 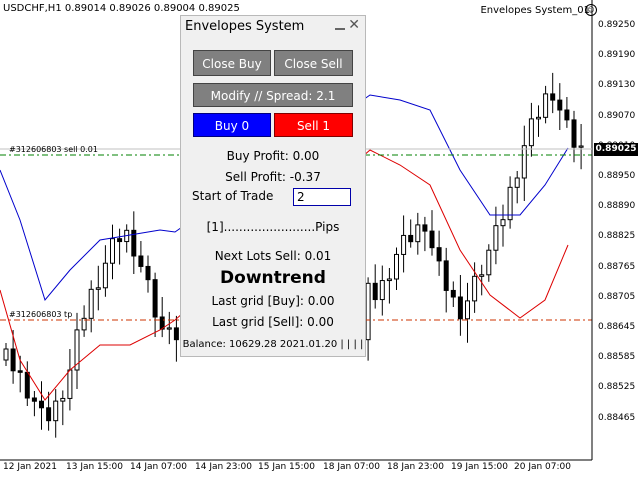 What do you see at coordinates (273, 177) in the screenshot?
I see `sell-profit-text: Sell Profit: -0.37` at bounding box center [273, 177].